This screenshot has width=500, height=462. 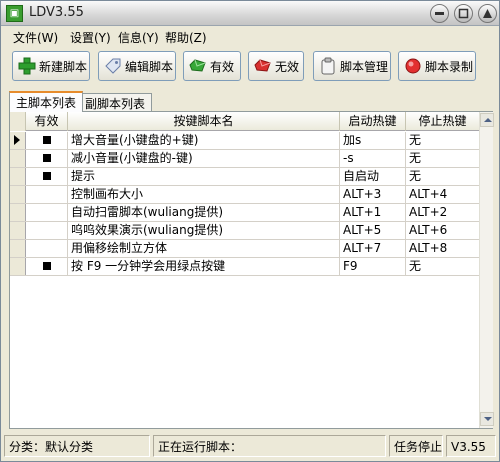 I want to click on app-logo-icon: ▣, so click(x=14, y=13).